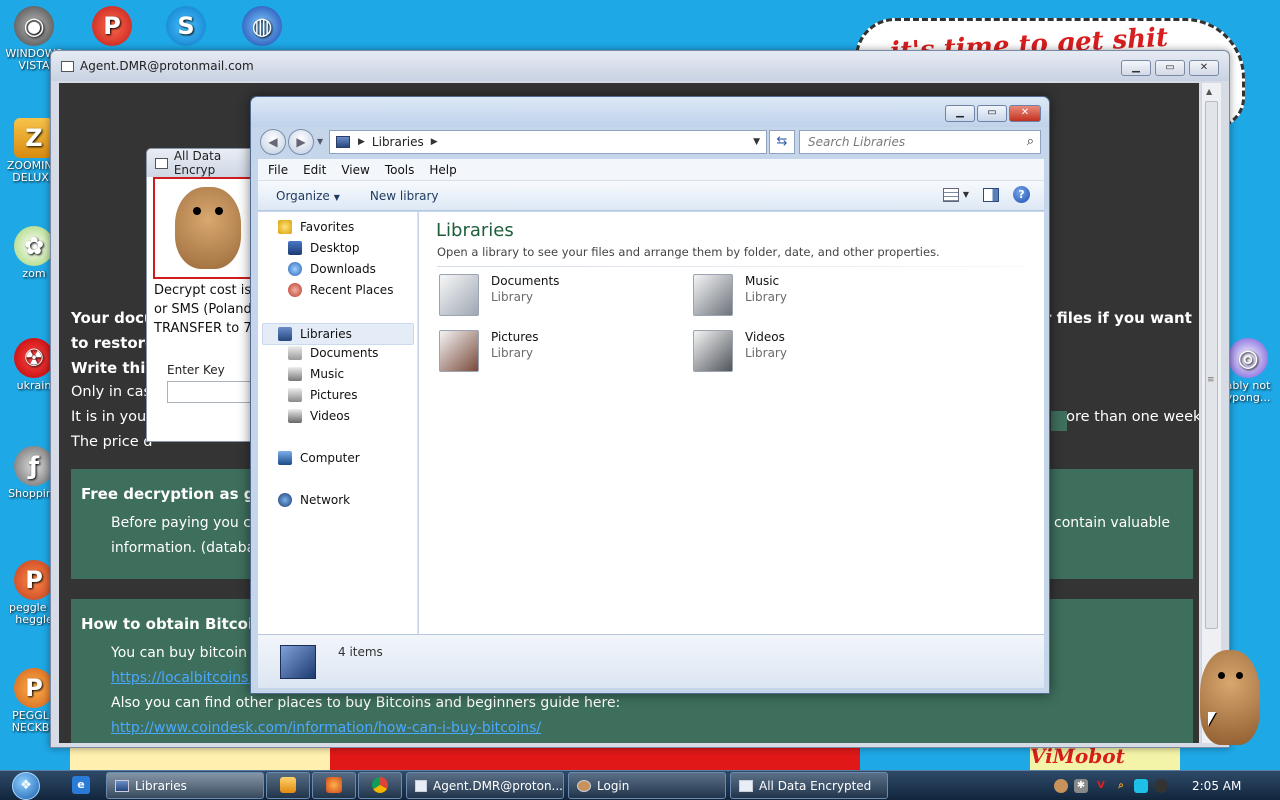 The width and height of the screenshot is (1280, 800). I want to click on menu-edit: Edit, so click(314, 170).